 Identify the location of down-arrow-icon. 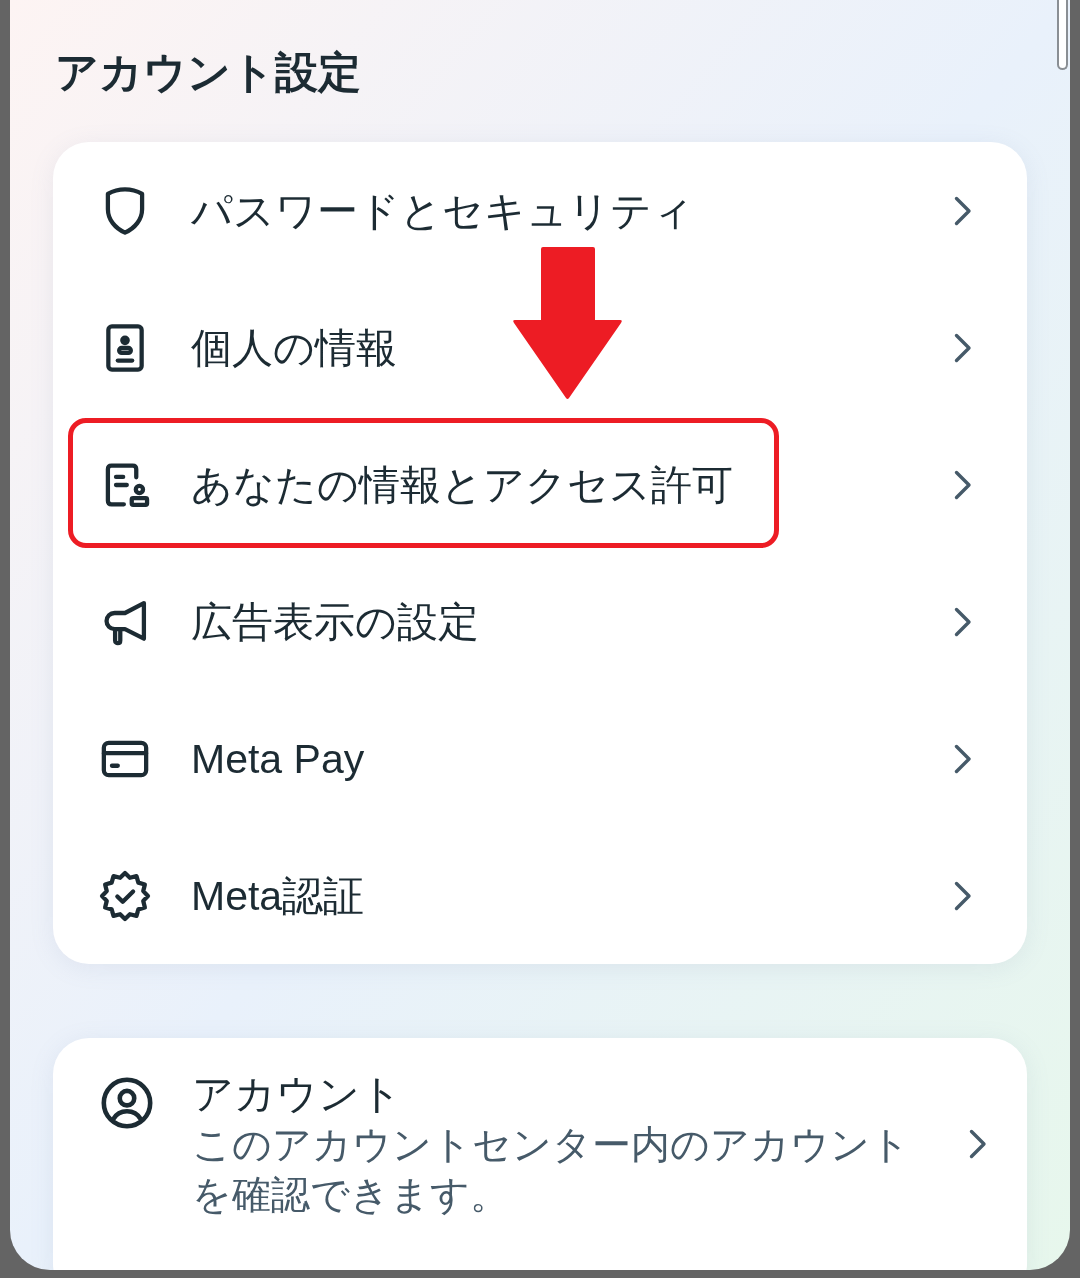
(567, 323).